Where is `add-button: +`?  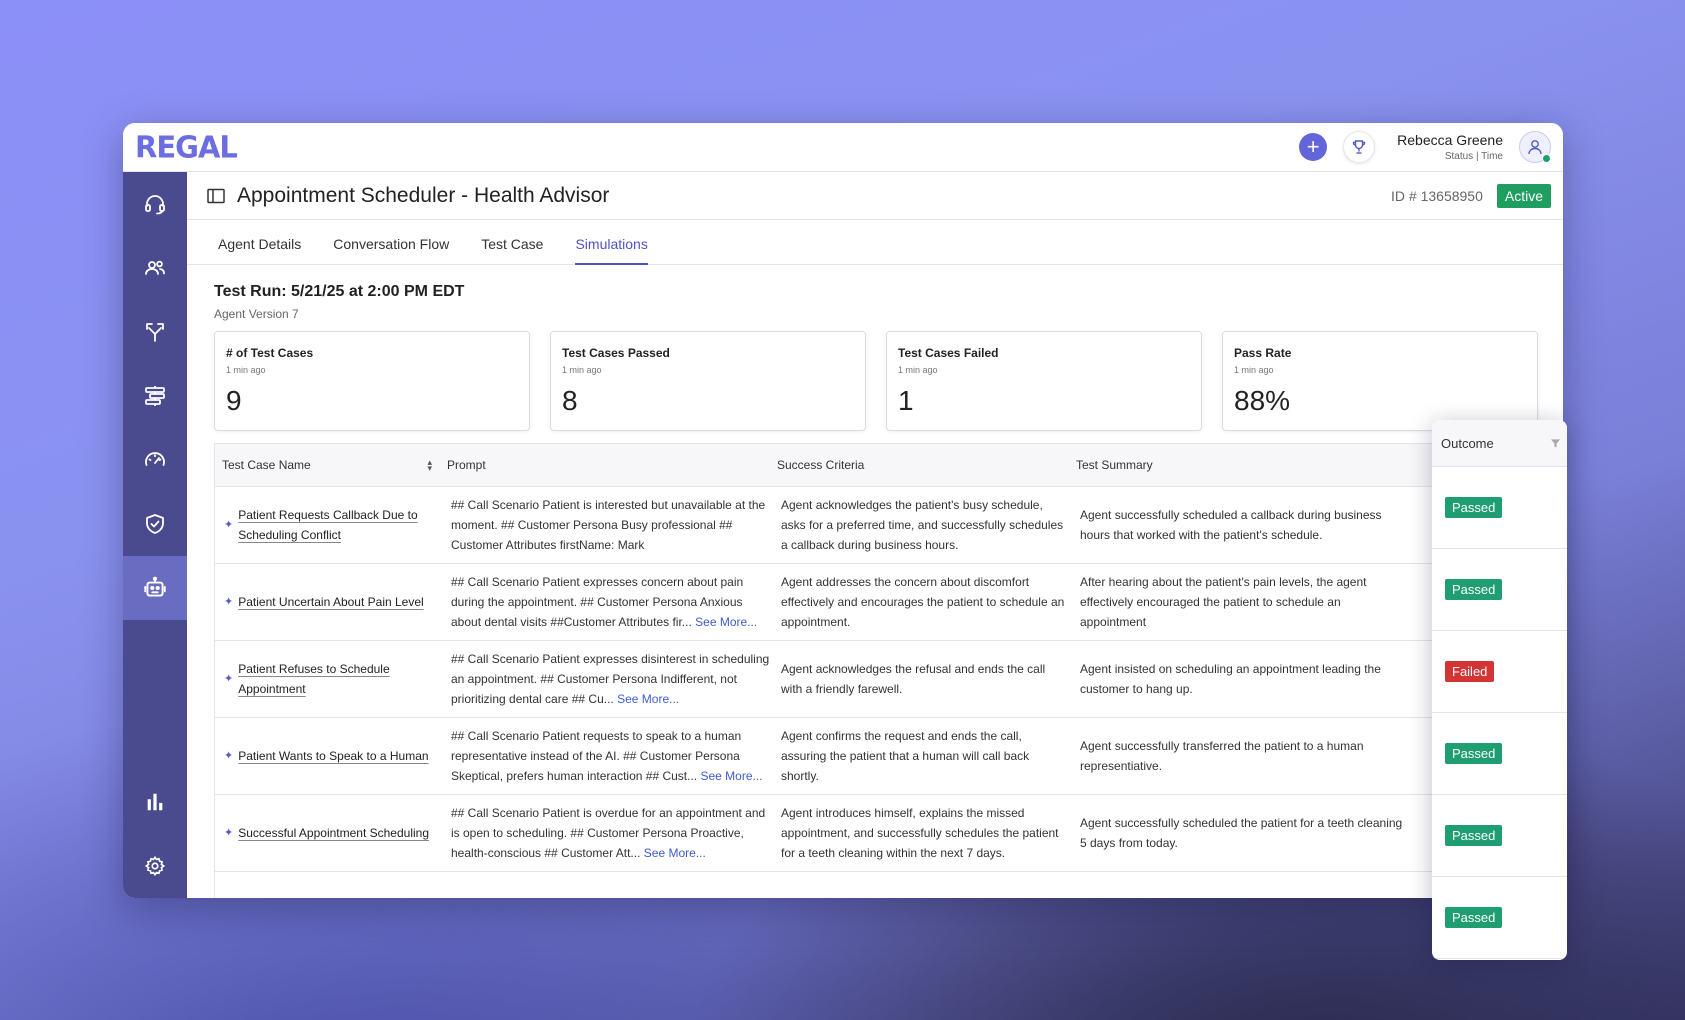 add-button: + is located at coordinates (1313, 147).